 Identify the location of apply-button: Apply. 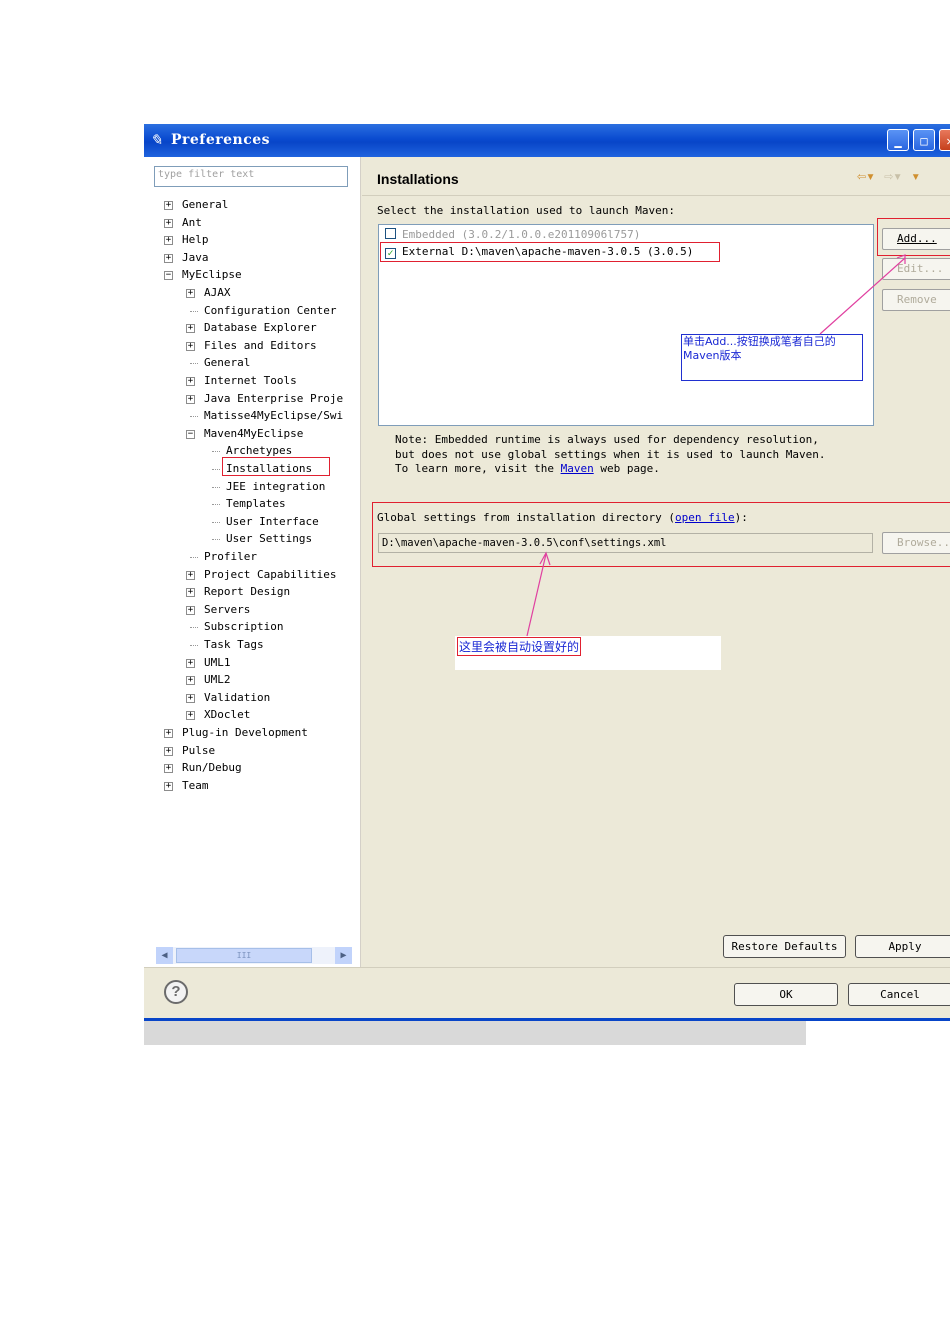
(902, 946).